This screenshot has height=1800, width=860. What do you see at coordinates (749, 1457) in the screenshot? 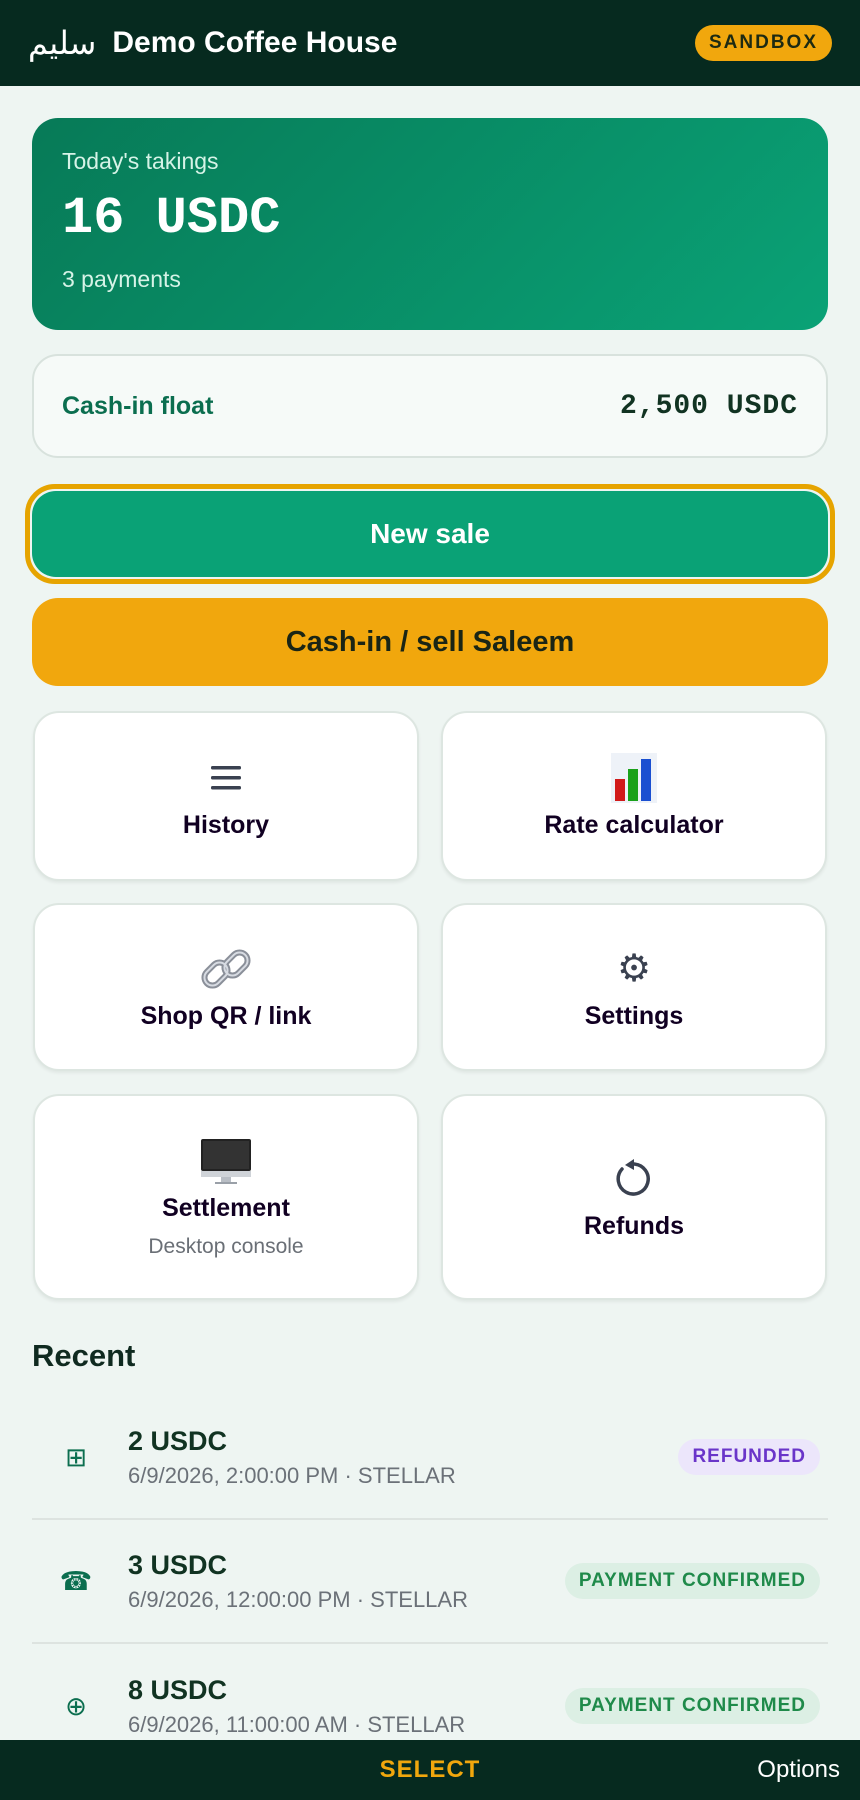
I see `status-badge: REFUNDED` at bounding box center [749, 1457].